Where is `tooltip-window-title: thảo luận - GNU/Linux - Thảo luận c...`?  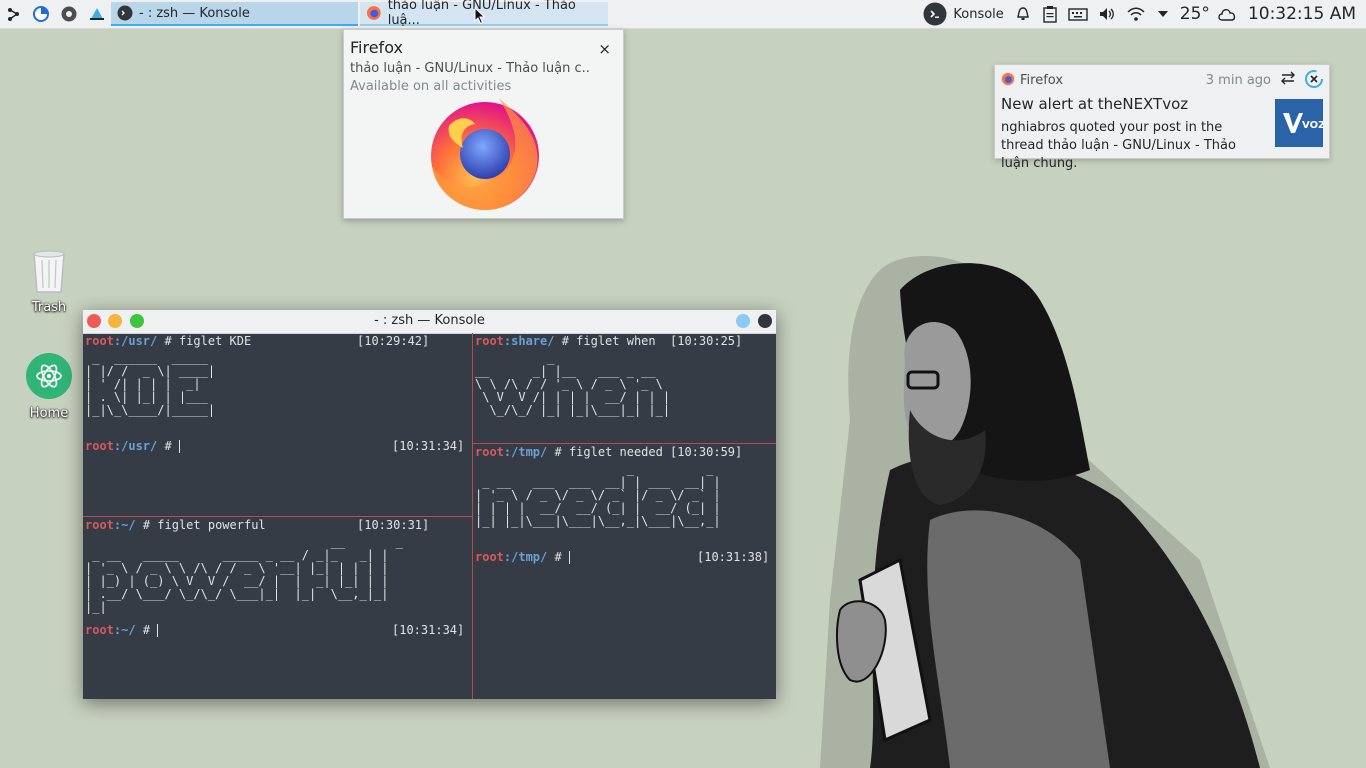 tooltip-window-title: thảo luận - GNU/Linux - Thảo luận c... is located at coordinates (470, 68).